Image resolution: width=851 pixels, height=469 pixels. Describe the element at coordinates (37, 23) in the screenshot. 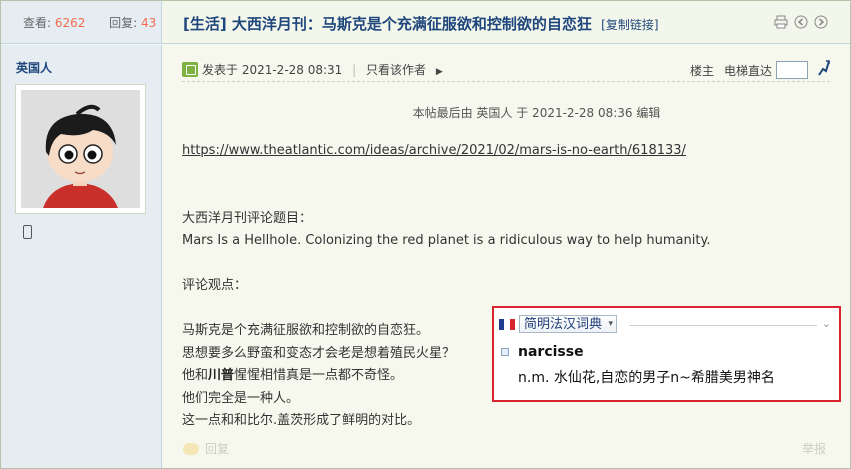

I see `views-label: 查看:` at that location.